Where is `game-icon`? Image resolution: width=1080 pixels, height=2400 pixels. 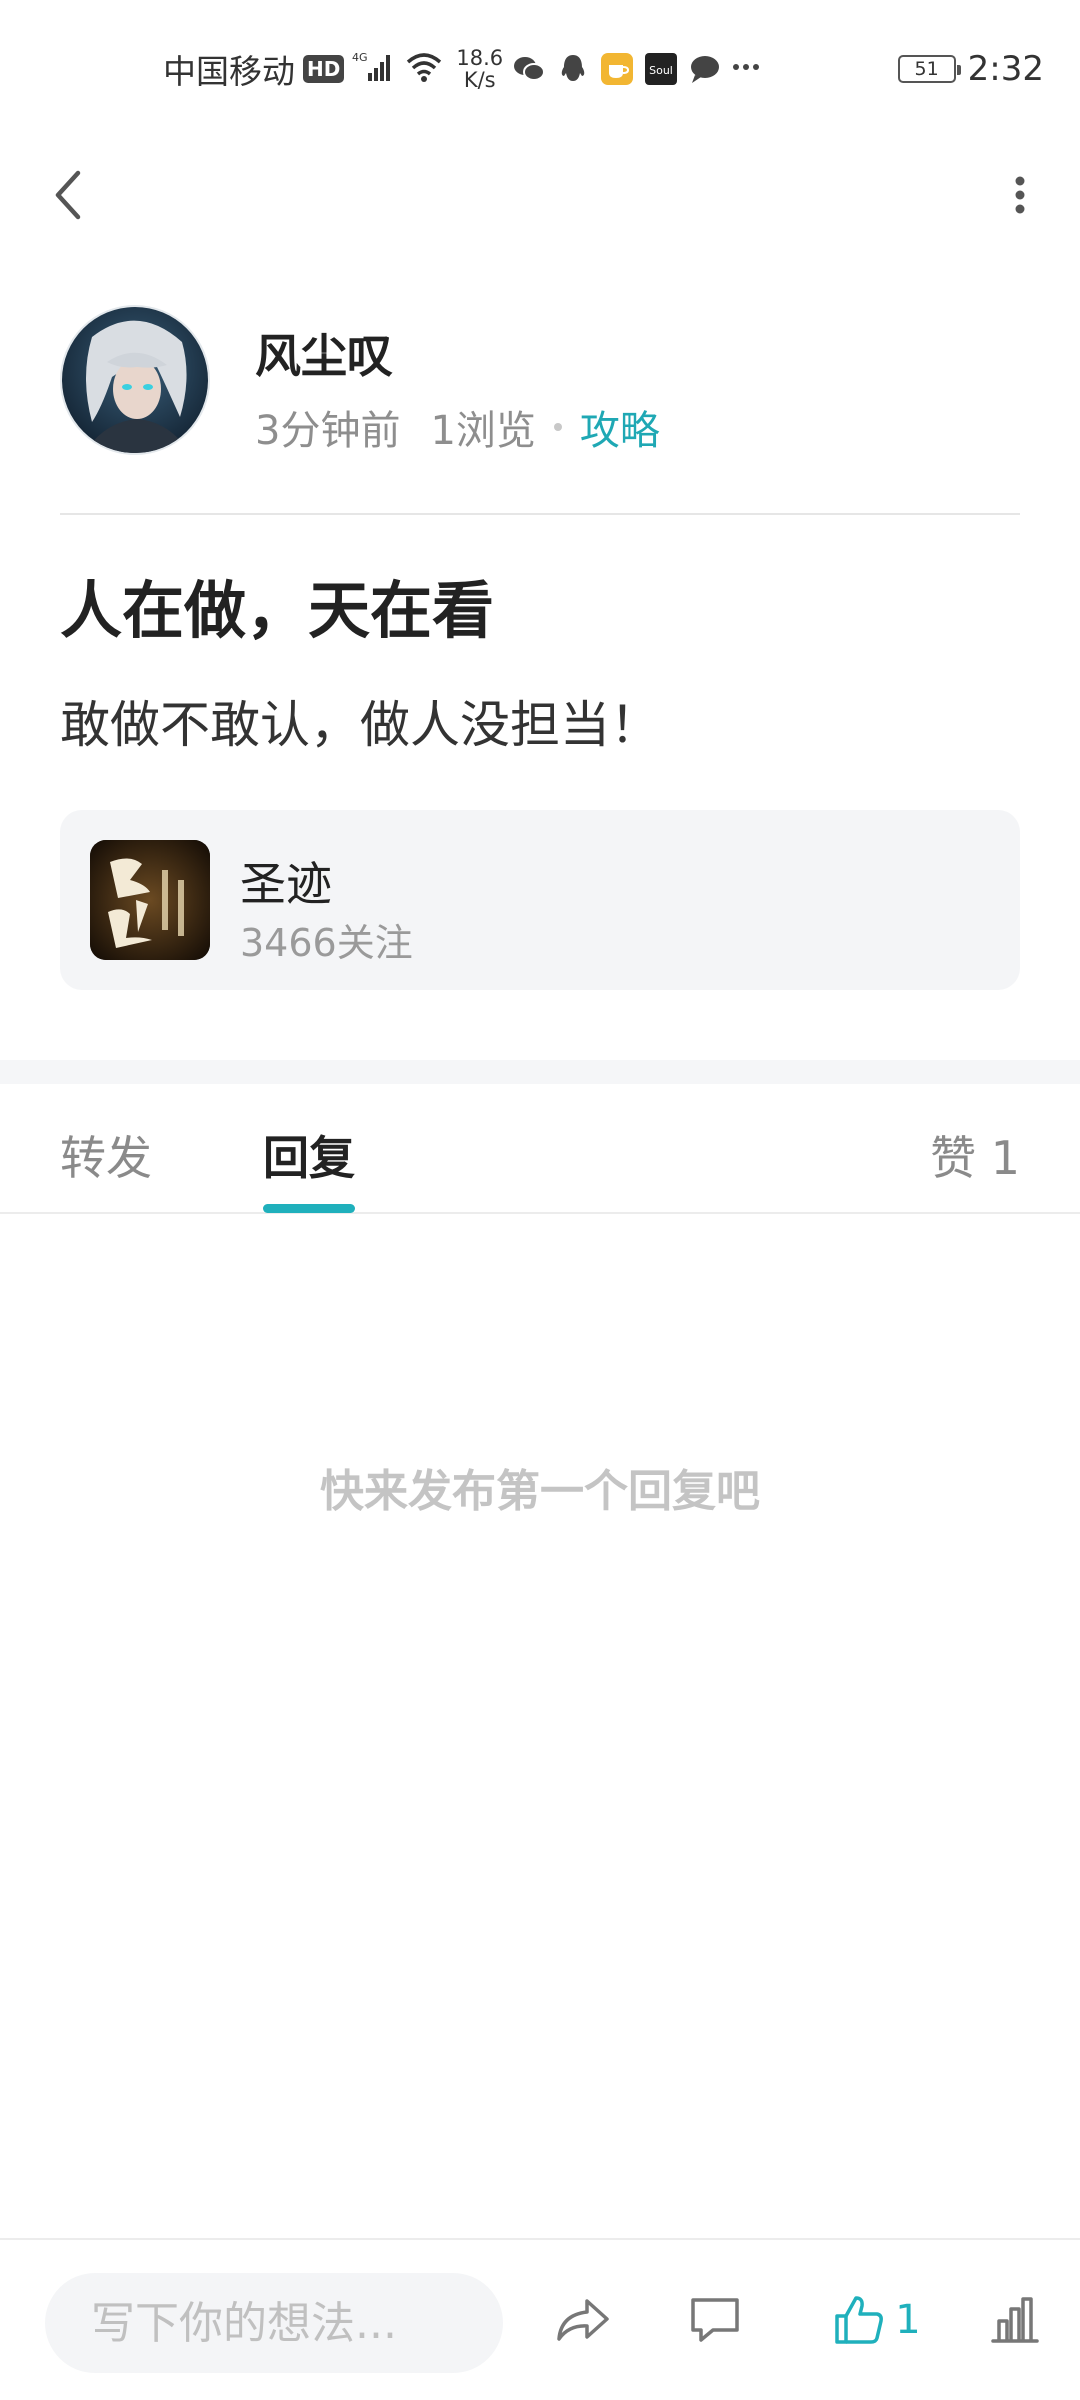 game-icon is located at coordinates (150, 900).